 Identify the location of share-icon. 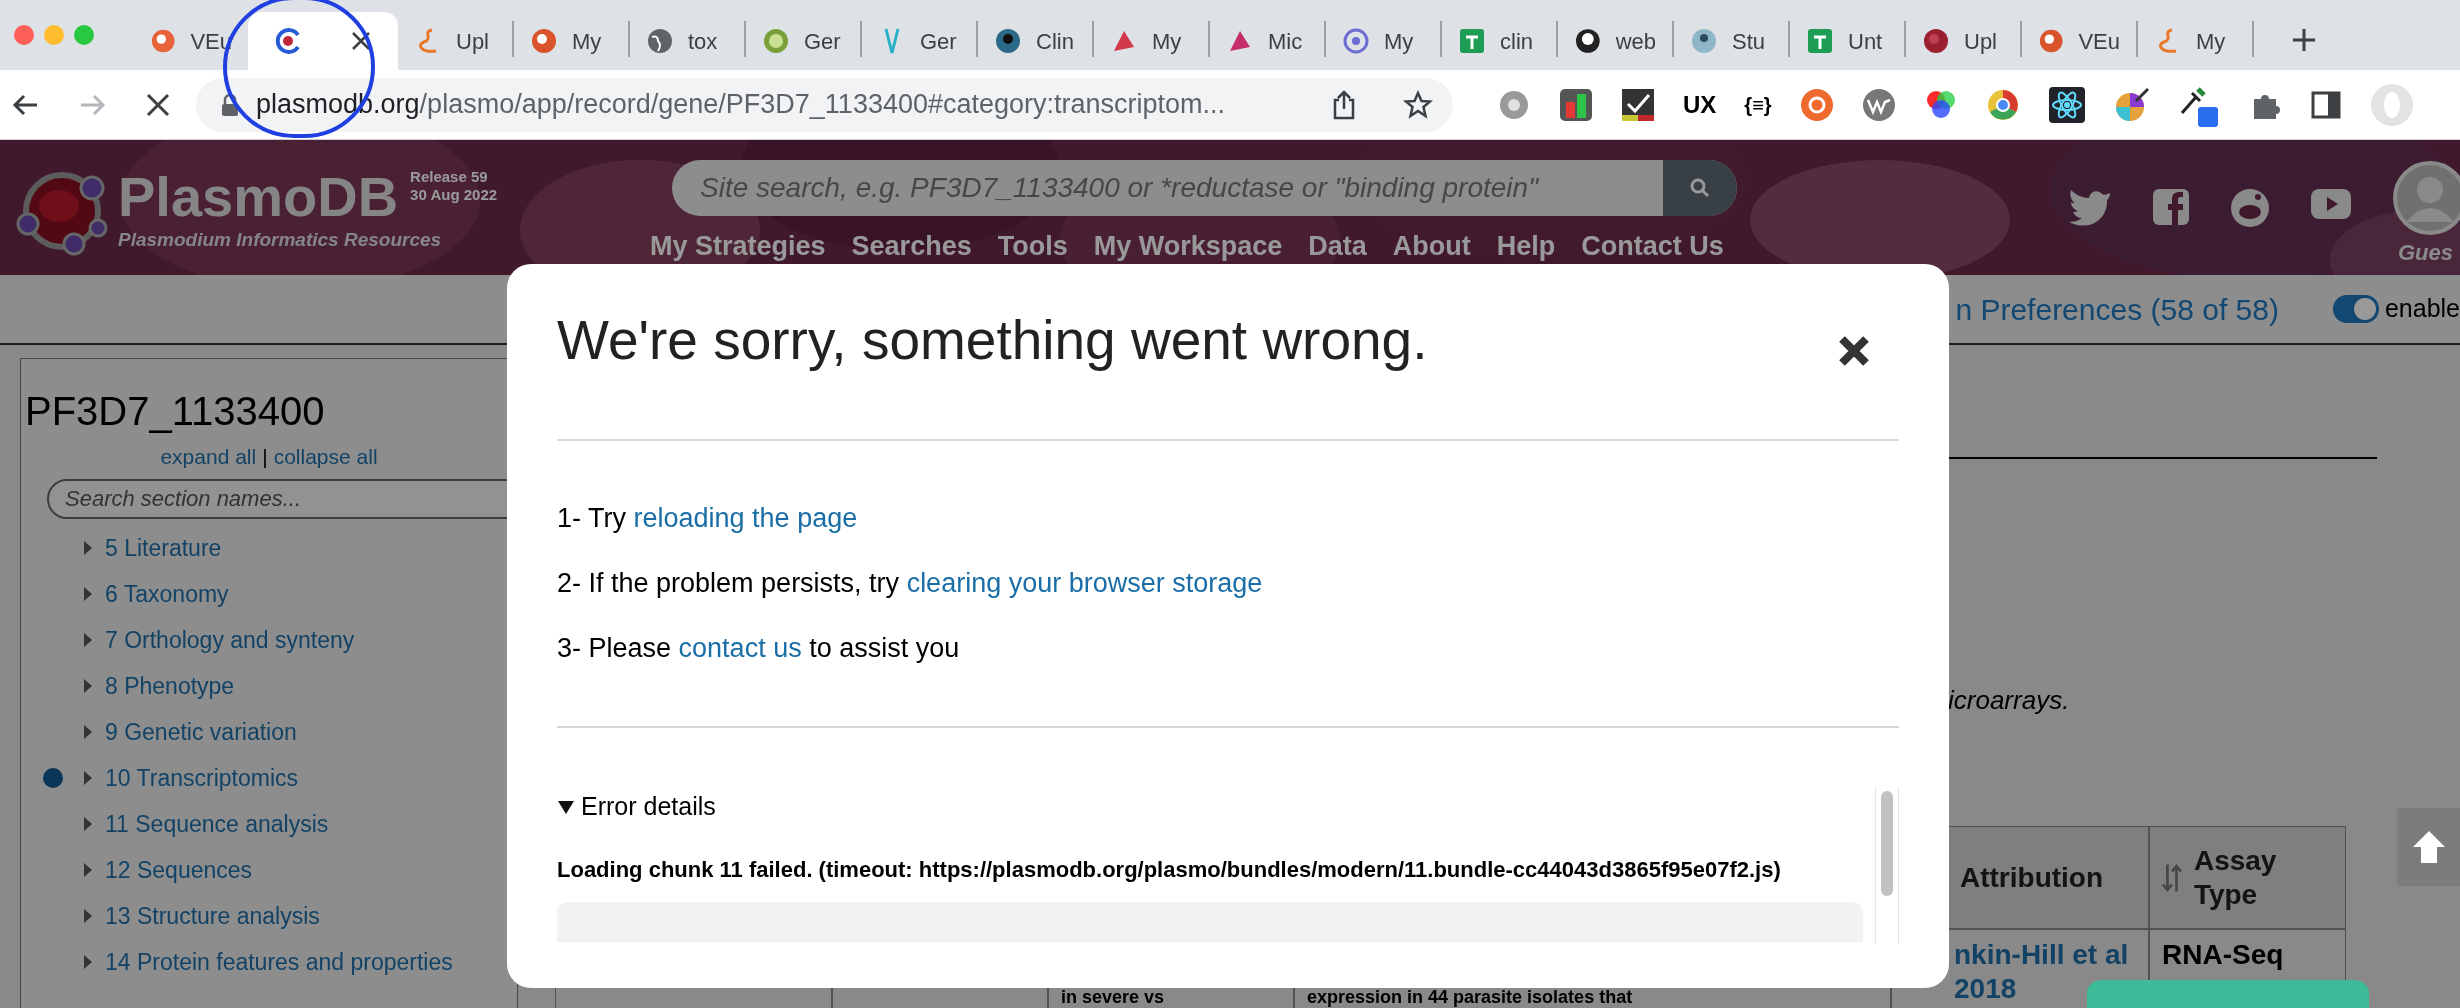
(1344, 104).